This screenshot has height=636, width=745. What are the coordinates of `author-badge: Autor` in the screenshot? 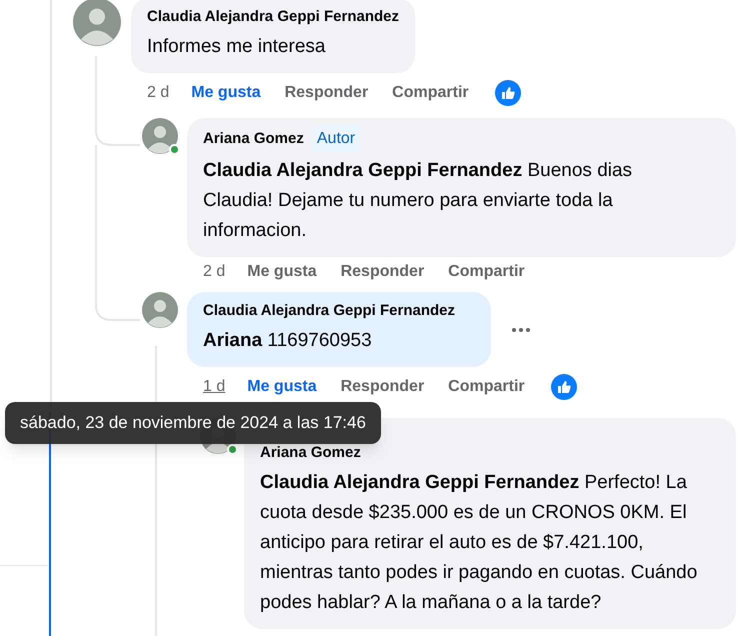 It's located at (336, 139).